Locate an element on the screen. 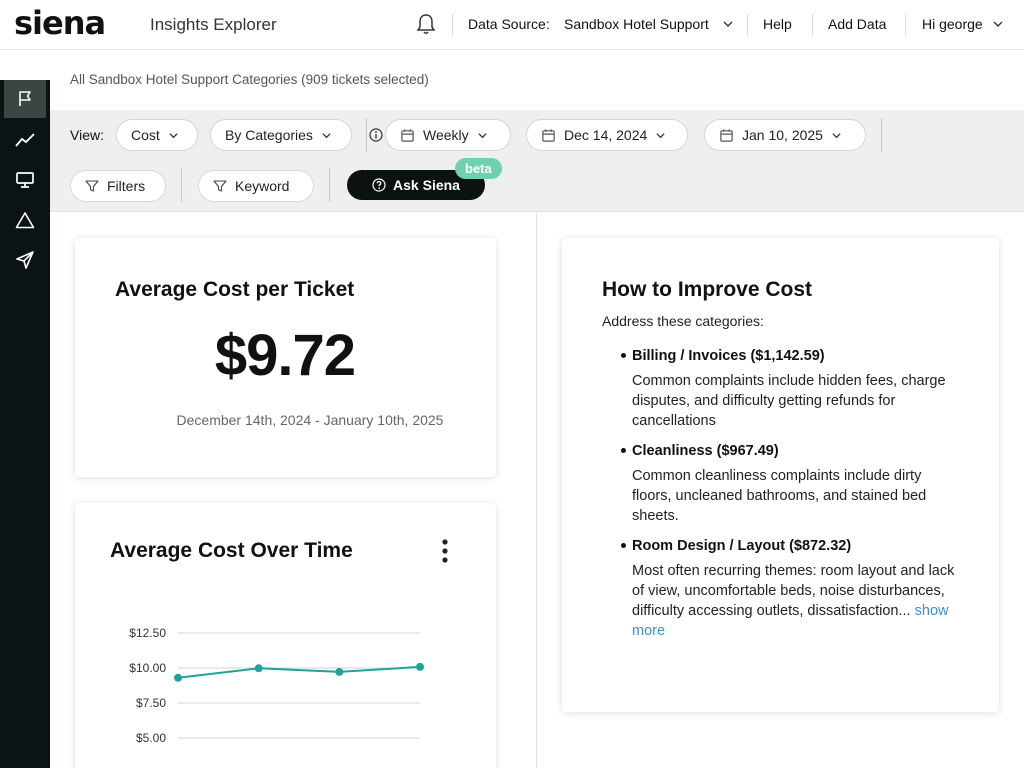 The image size is (1024, 768). bell-icon is located at coordinates (426, 24).